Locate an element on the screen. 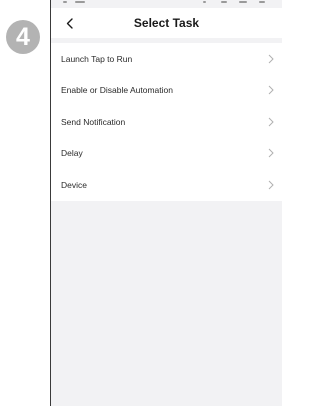 This screenshot has width=320, height=406. task-item-send-notification: Send Notification is located at coordinates (166, 122).